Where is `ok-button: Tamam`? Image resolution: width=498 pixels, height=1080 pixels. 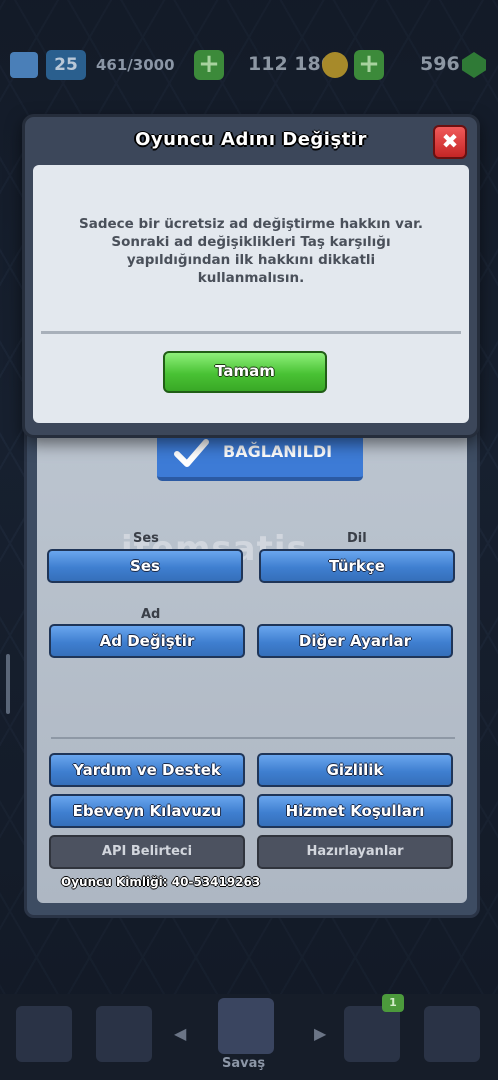
ok-button: Tamam is located at coordinates (245, 372).